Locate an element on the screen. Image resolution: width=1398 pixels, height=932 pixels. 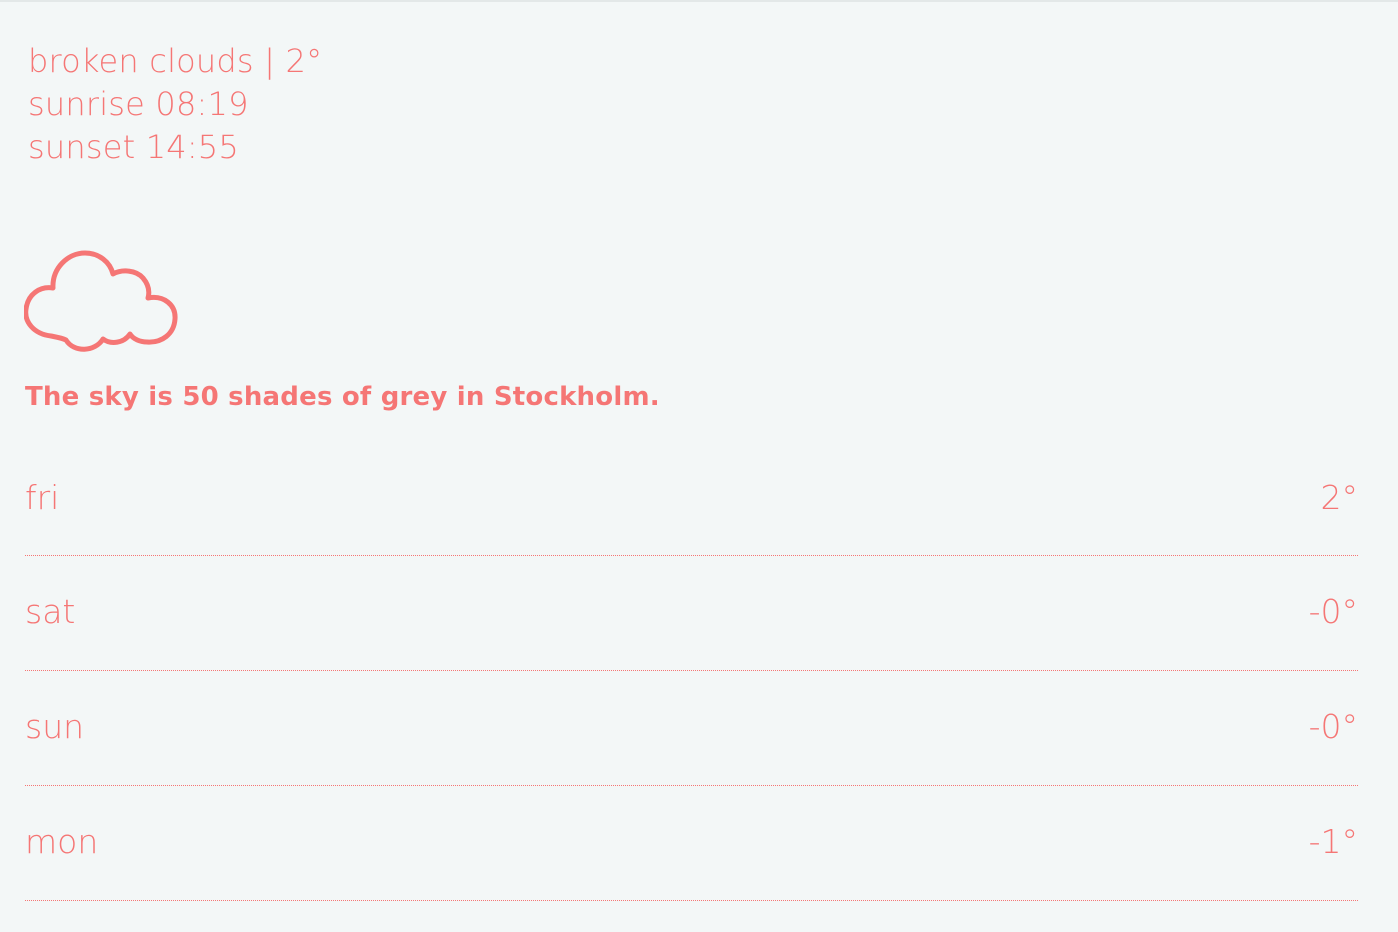
forecast-row: mon -1° is located at coordinates (691, 843).